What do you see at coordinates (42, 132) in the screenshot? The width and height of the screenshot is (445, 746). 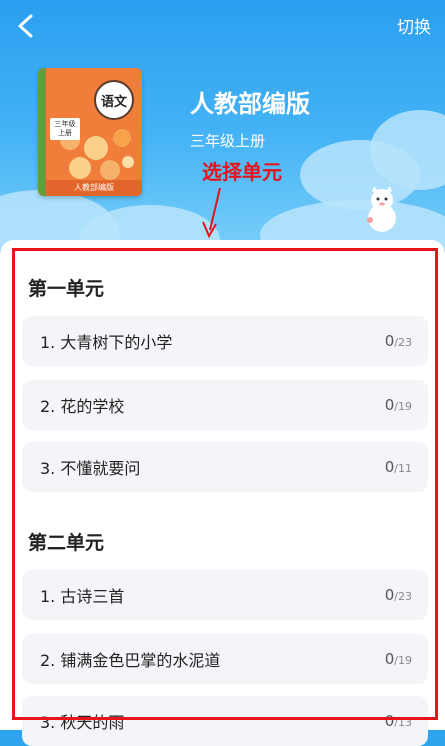 I see `cover-spine` at bounding box center [42, 132].